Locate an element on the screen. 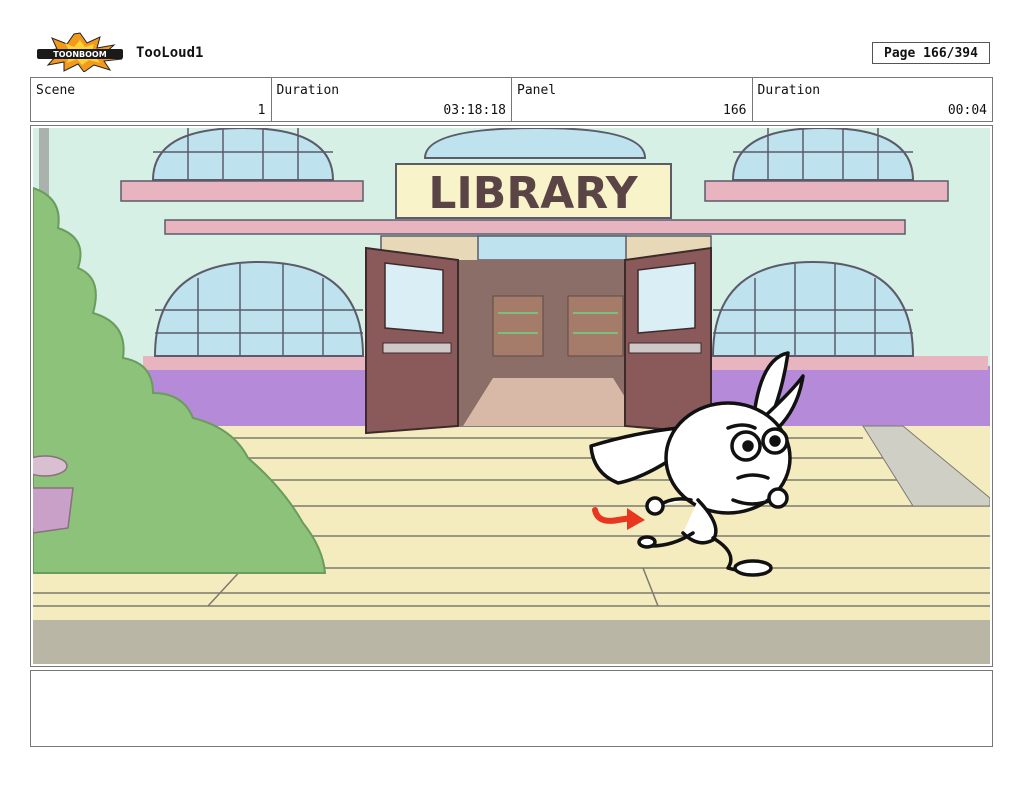  scene-duration-cell: Duration 03:18:18 is located at coordinates (392, 99).